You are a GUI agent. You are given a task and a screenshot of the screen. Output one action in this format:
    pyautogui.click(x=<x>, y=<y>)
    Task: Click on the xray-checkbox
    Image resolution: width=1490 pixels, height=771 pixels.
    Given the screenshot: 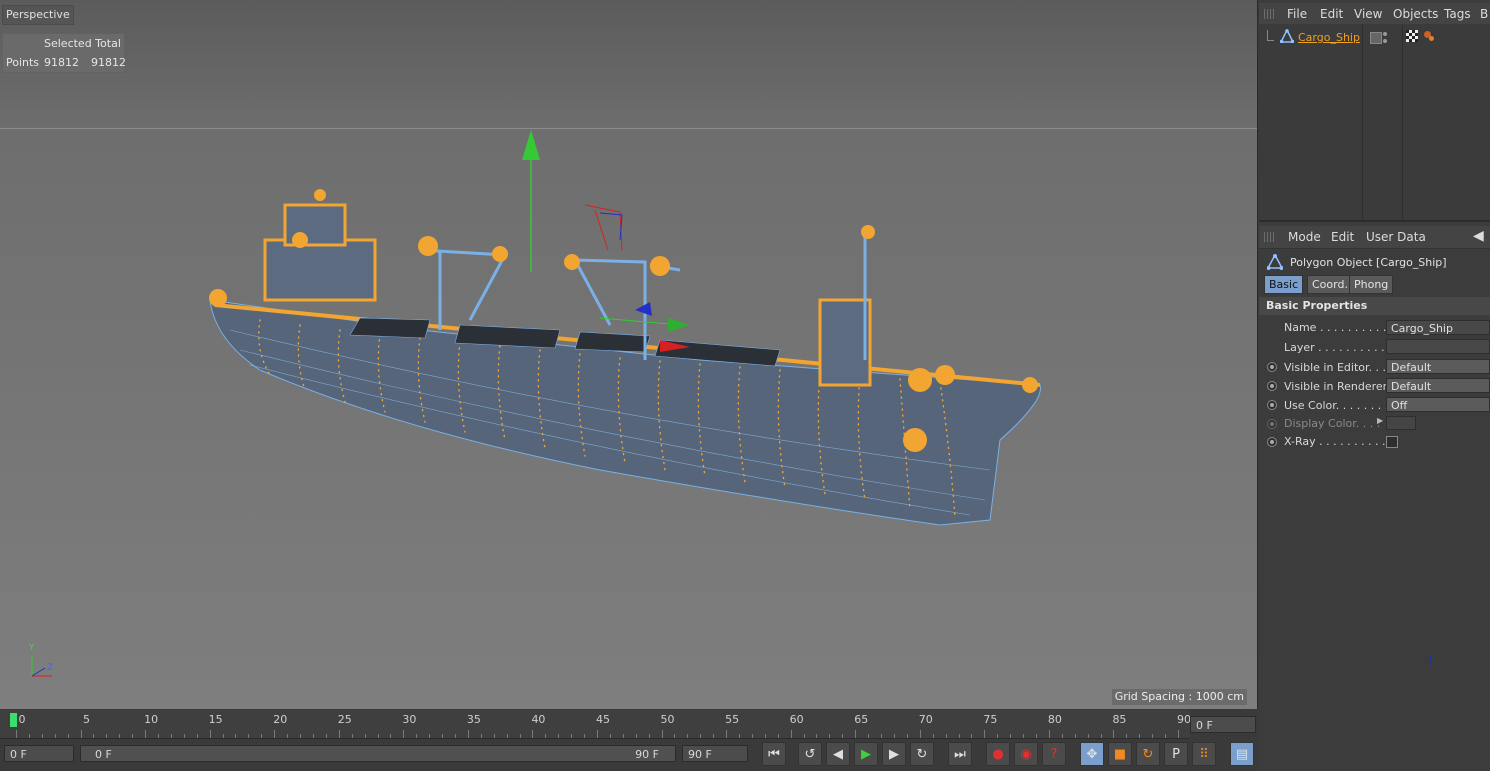 What is the action you would take?
    pyautogui.click(x=1392, y=442)
    